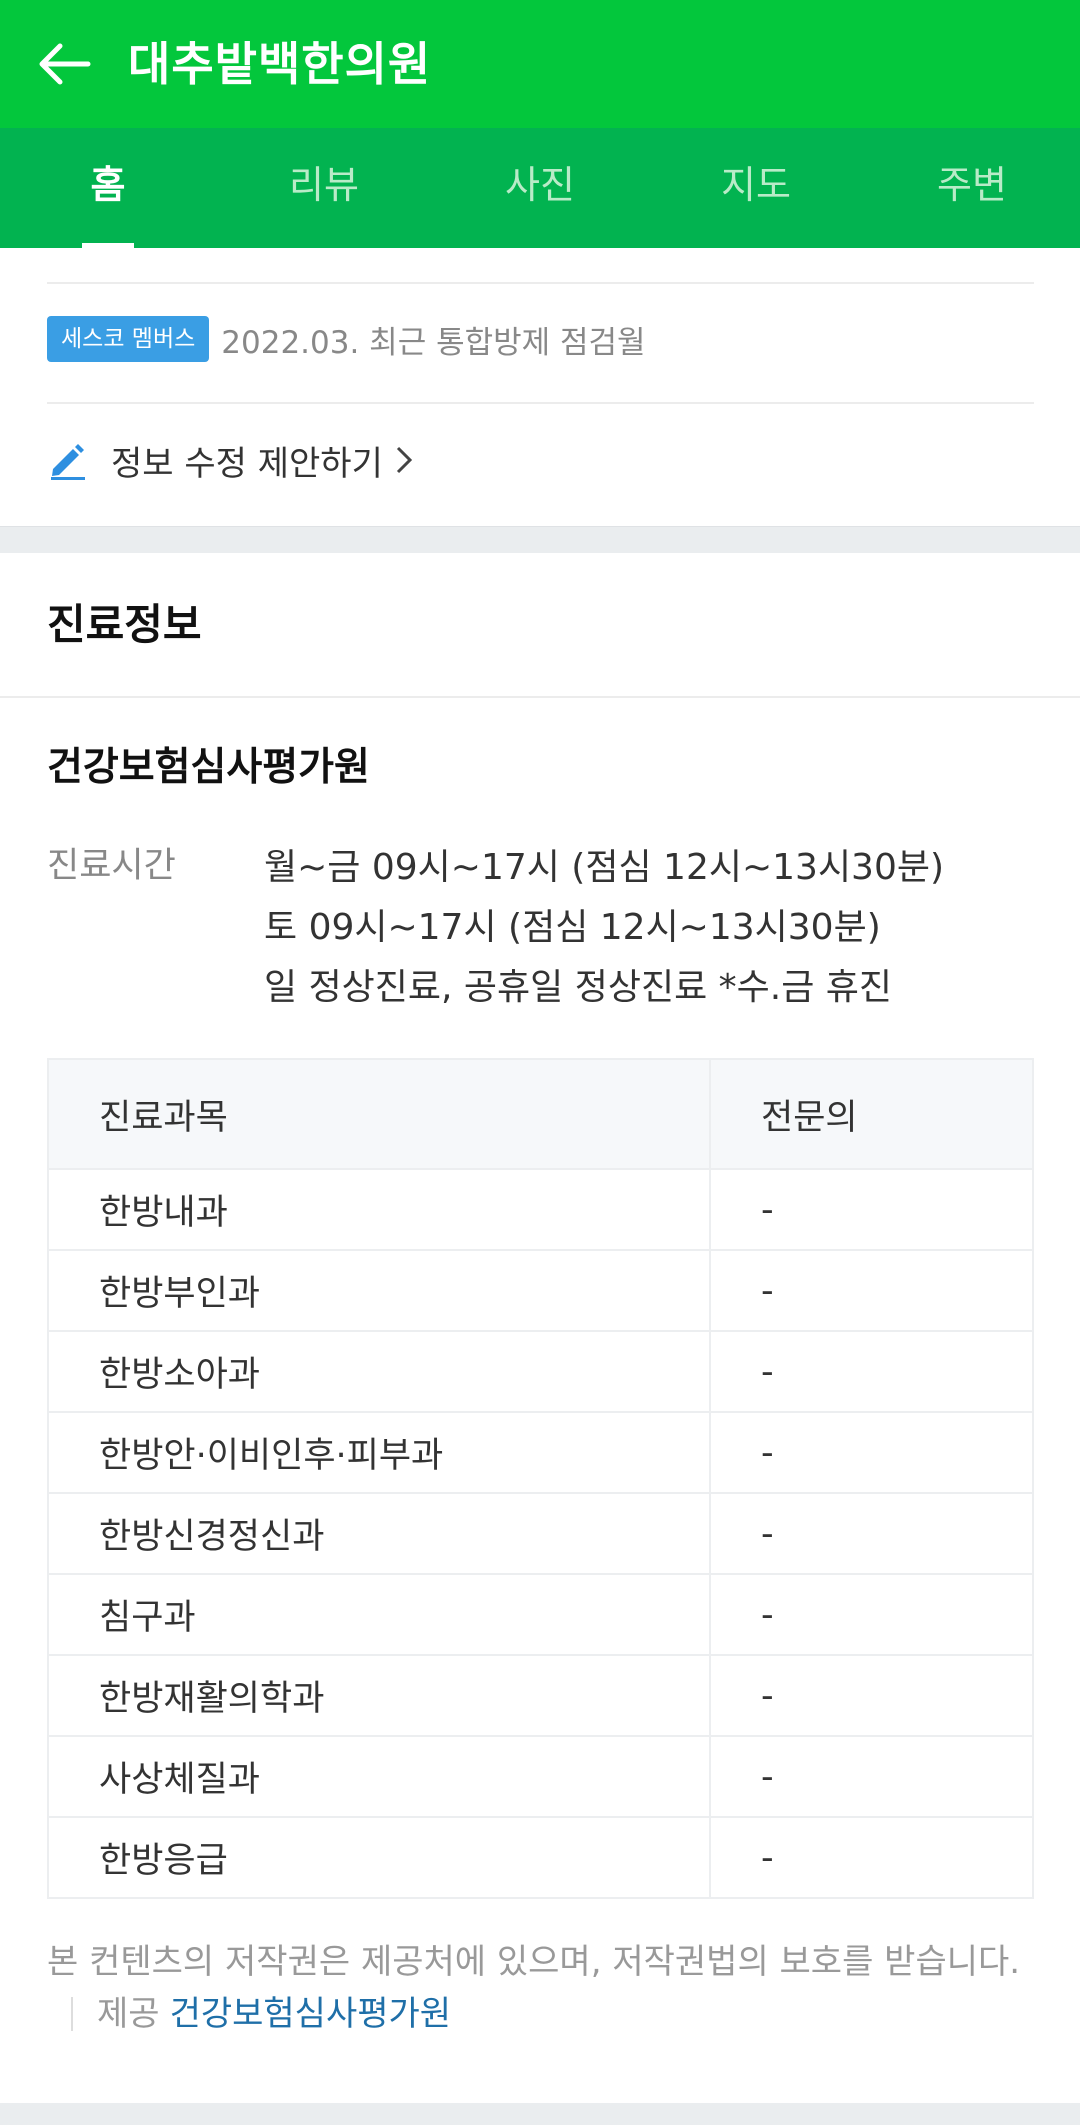 This screenshot has width=1080, height=2125. I want to click on tab-map: 지도, so click(756, 188).